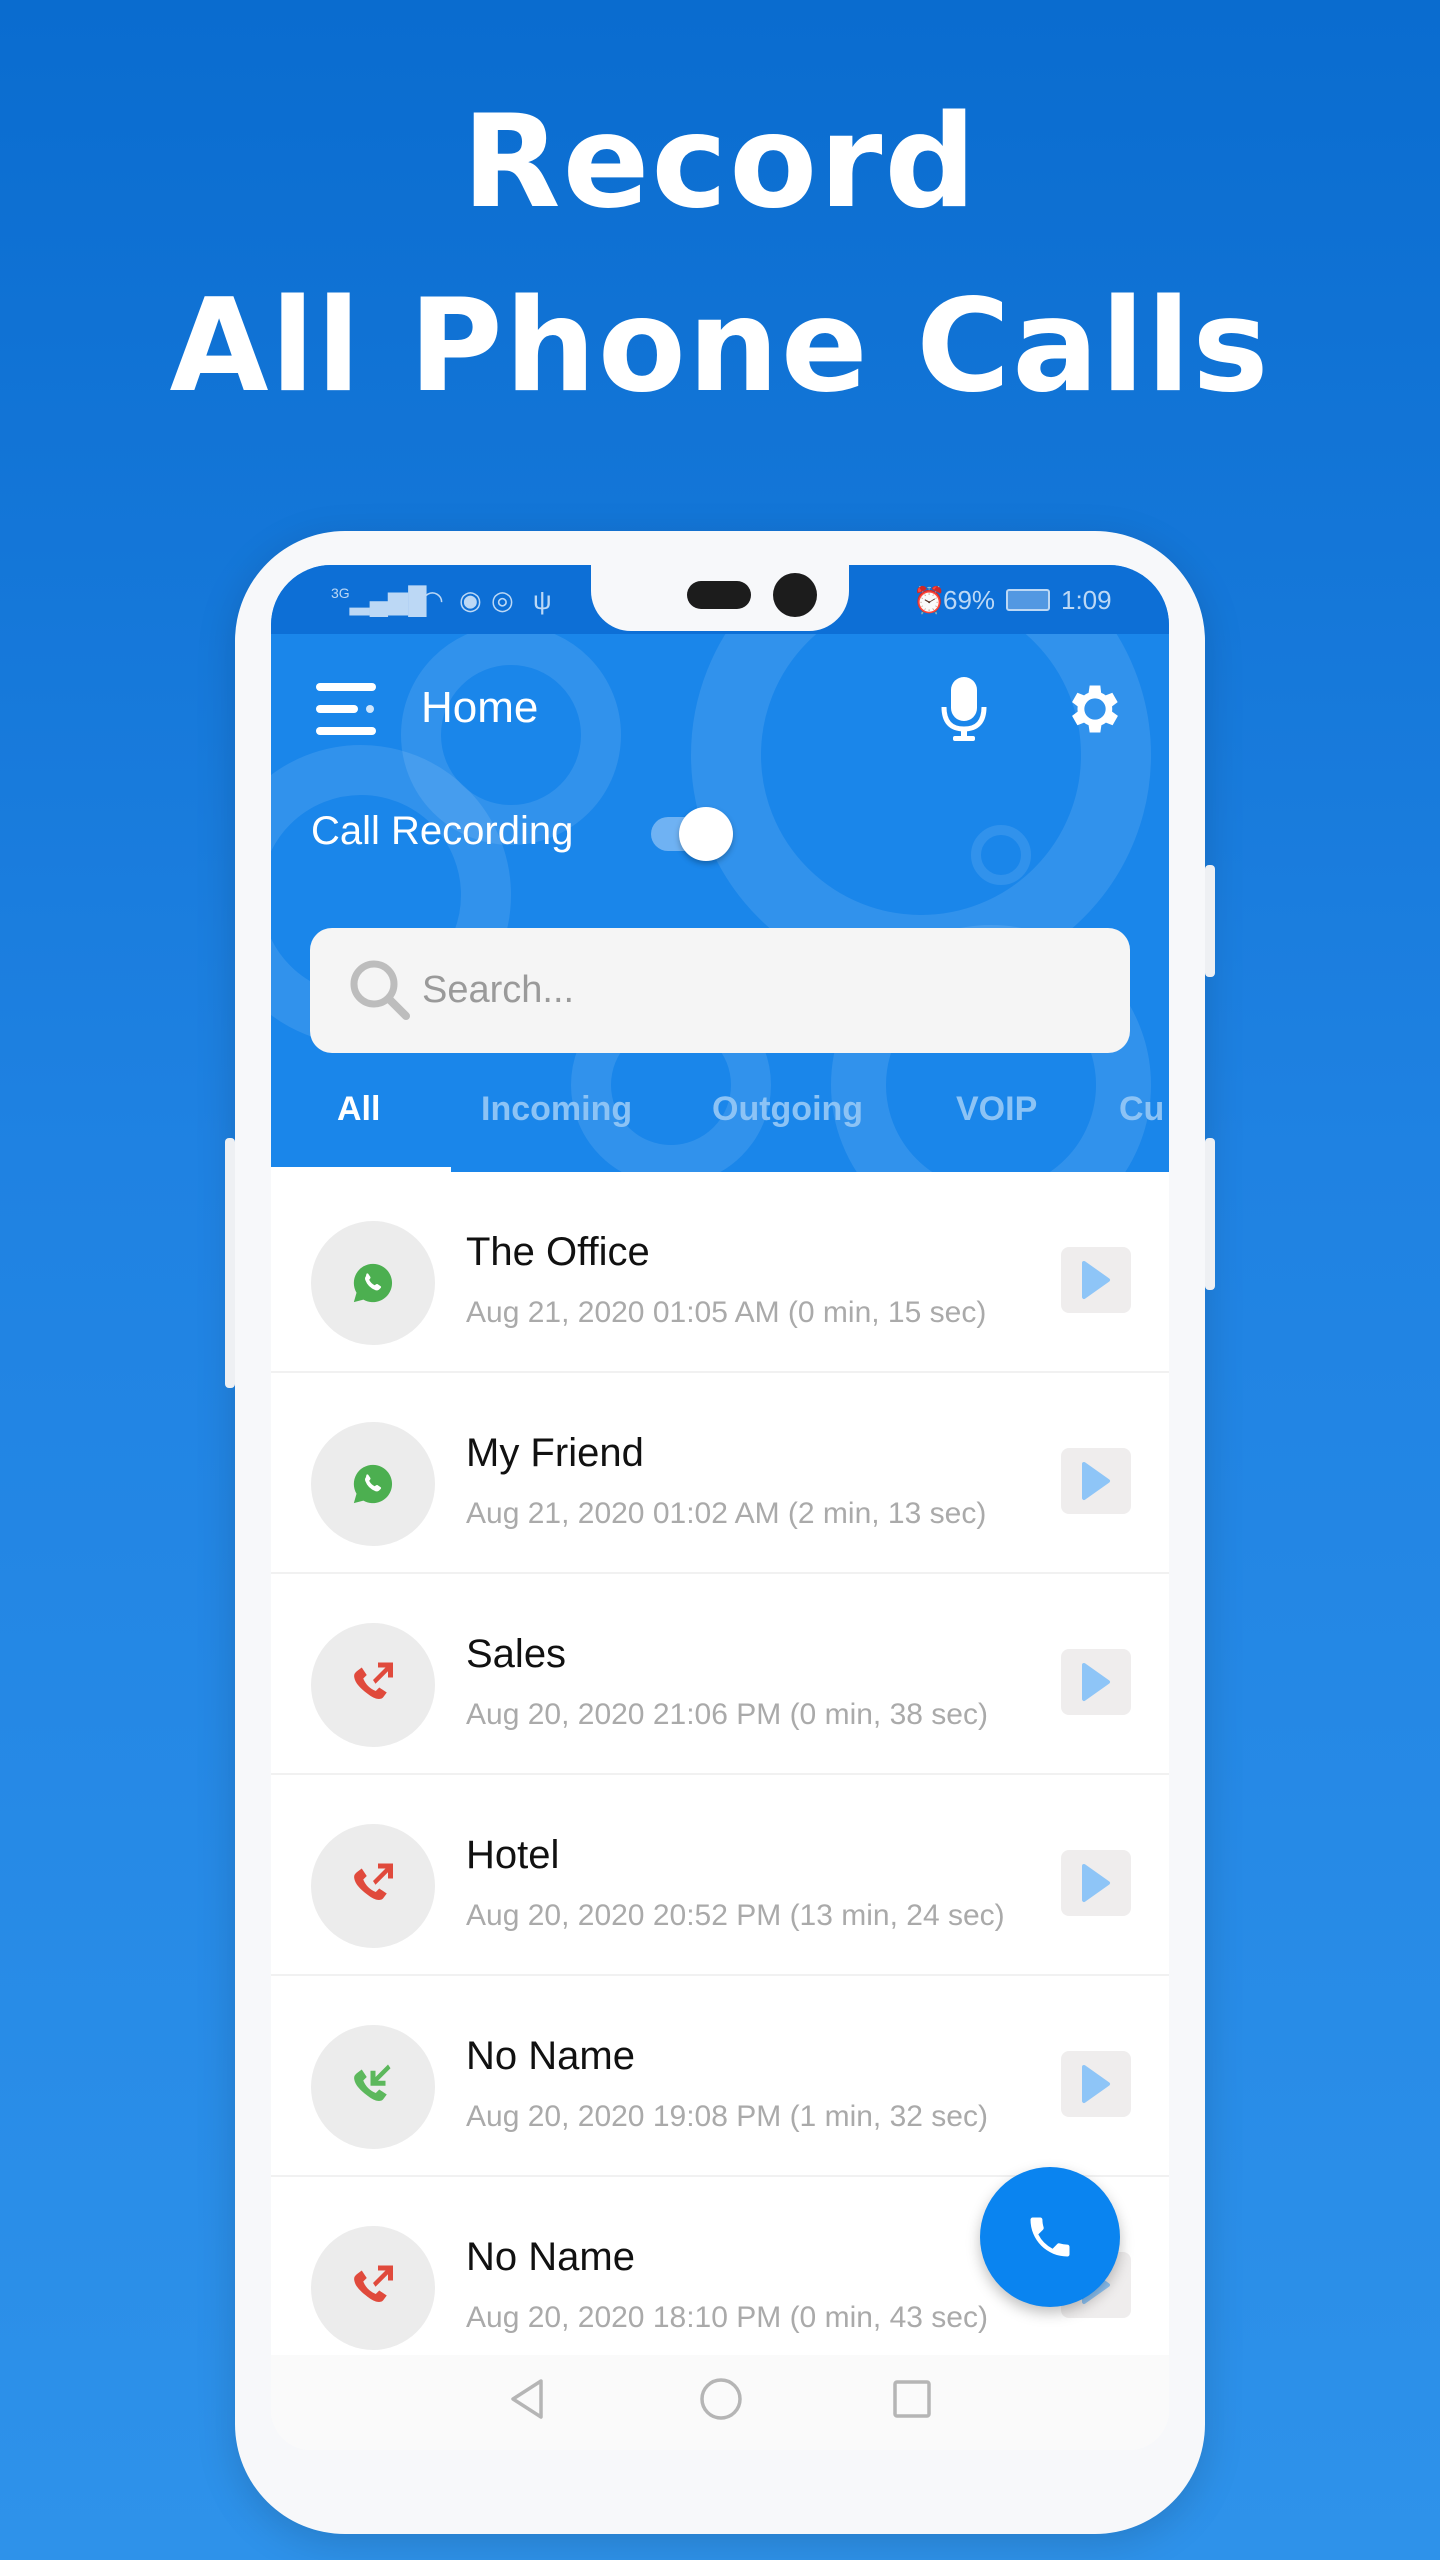 This screenshot has height=2560, width=1440. I want to click on call-details: Aug 21, 2020 01:05 AM (0 min, 15 sec), so click(726, 1312).